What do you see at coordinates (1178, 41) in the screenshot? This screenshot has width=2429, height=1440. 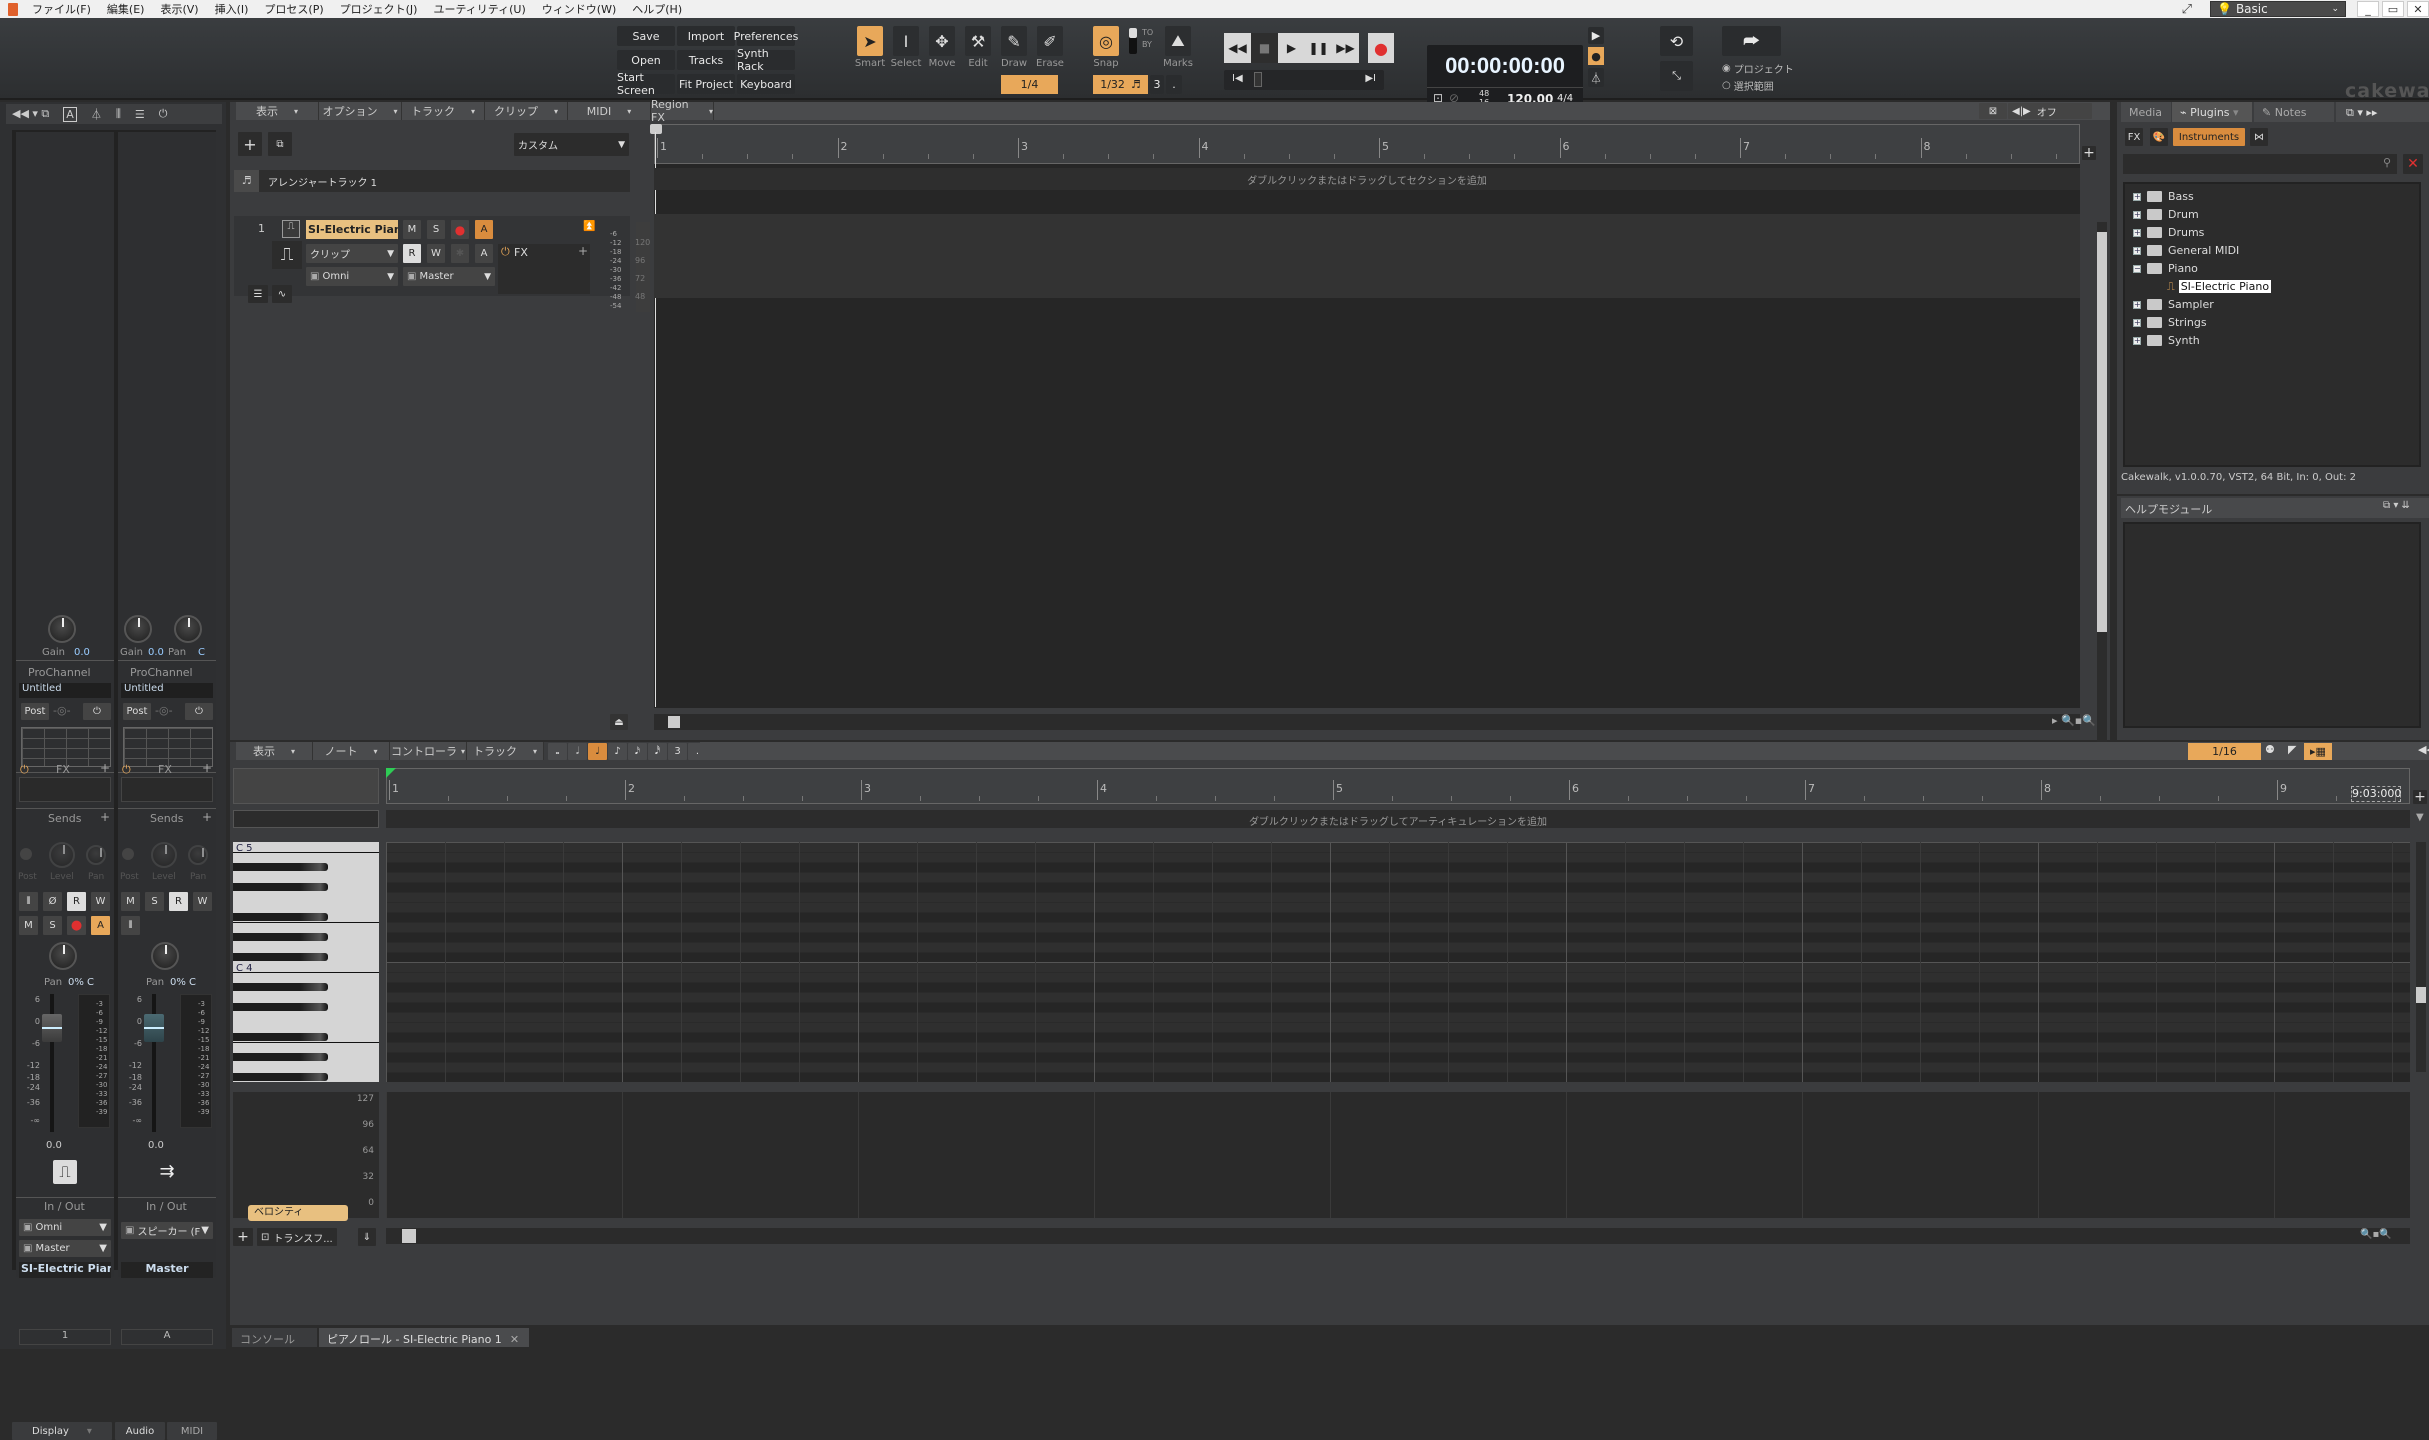 I see `marks-button: ⛰` at bounding box center [1178, 41].